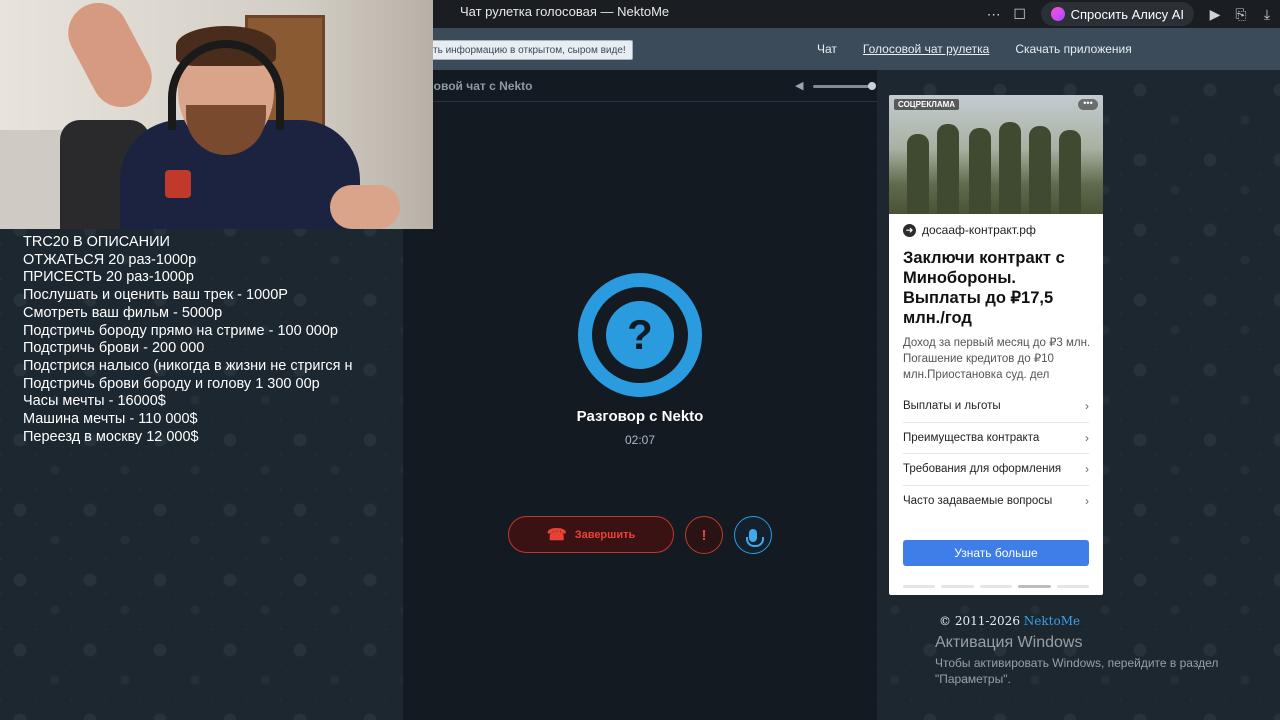 The height and width of the screenshot is (720, 1280). I want to click on stream-line: TRC20 В ОПИСАНИИ, so click(96, 242).